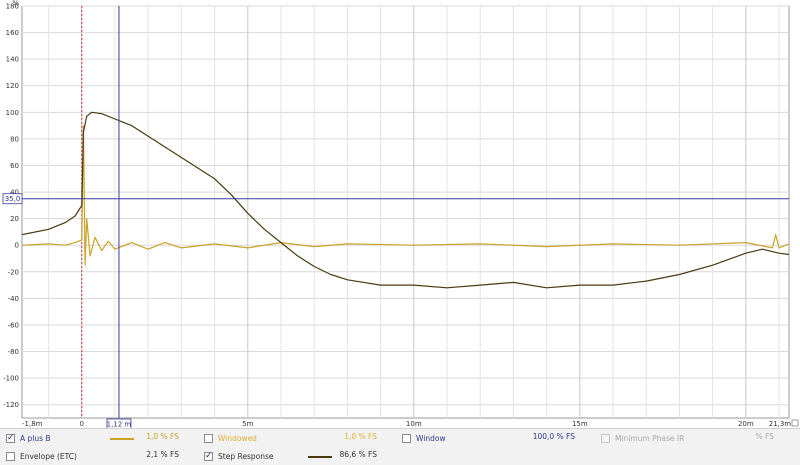 The width and height of the screenshot is (800, 465). What do you see at coordinates (13, 299) in the screenshot?
I see `y-tick-label: -40` at bounding box center [13, 299].